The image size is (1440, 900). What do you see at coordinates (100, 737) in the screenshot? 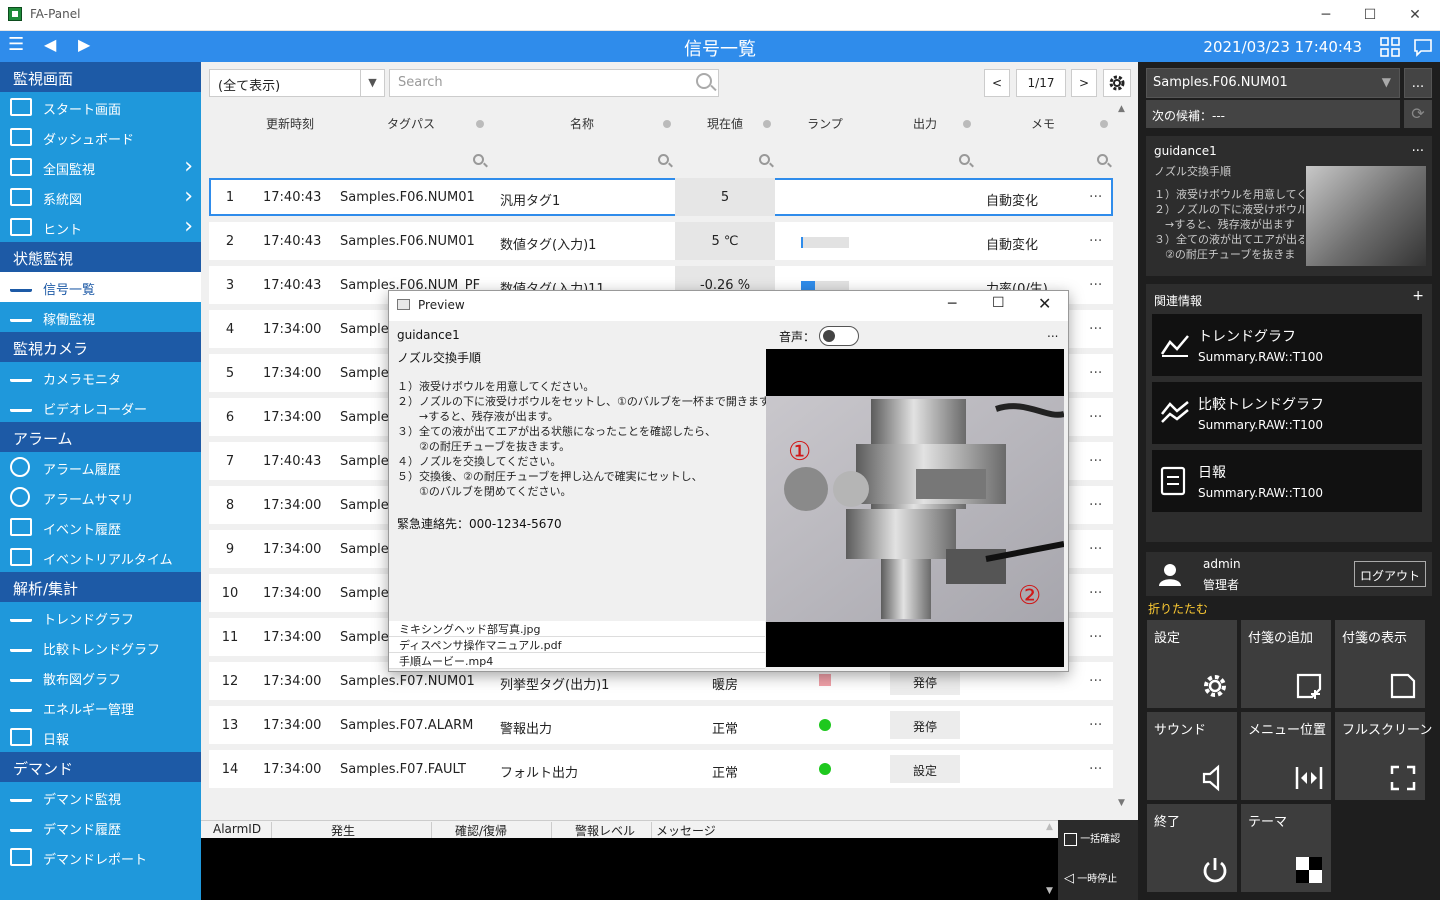
I see `nav-item-daily-report: 日報` at bounding box center [100, 737].